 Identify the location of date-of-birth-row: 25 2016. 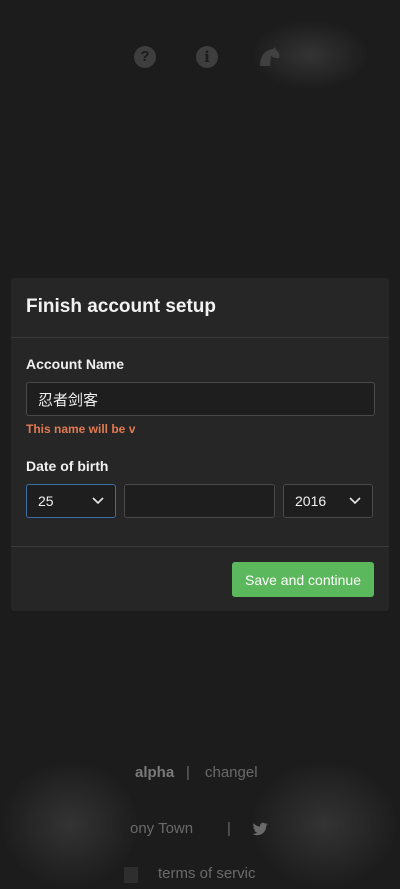
(200, 501).